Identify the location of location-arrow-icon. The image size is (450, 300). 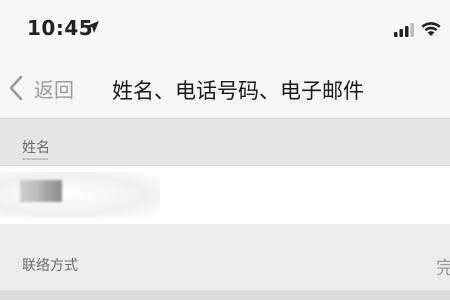
(93, 27).